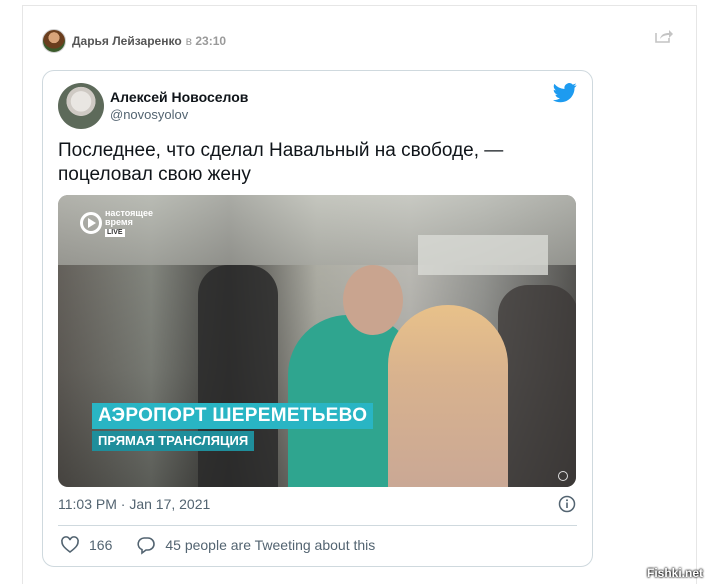  Describe the element at coordinates (70, 545) in the screenshot. I see `heart-icon` at that location.